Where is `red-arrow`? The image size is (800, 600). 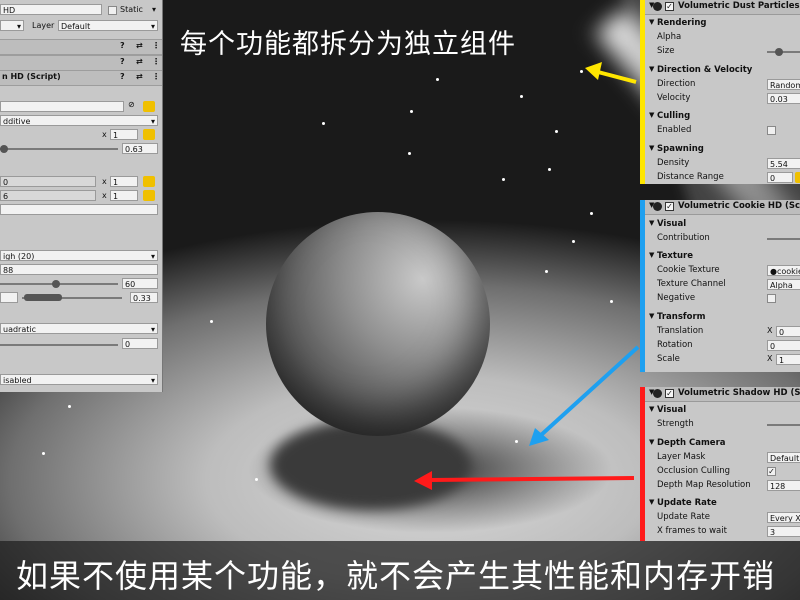 red-arrow is located at coordinates (524, 480).